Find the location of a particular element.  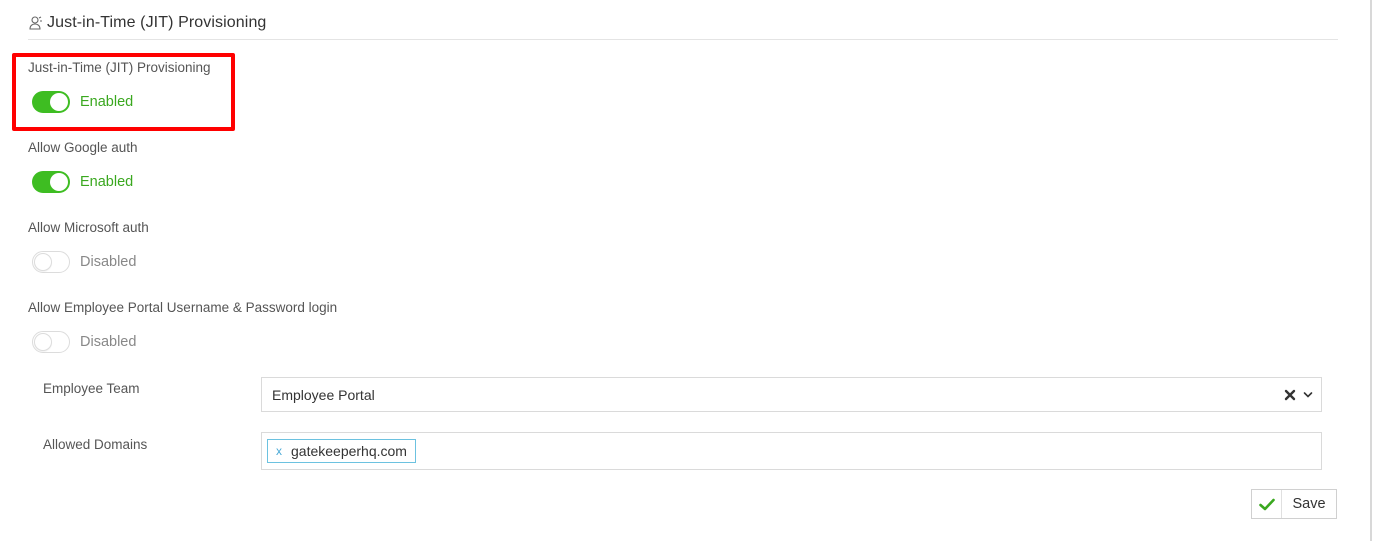

chevron-down-icon is located at coordinates (1308, 395).